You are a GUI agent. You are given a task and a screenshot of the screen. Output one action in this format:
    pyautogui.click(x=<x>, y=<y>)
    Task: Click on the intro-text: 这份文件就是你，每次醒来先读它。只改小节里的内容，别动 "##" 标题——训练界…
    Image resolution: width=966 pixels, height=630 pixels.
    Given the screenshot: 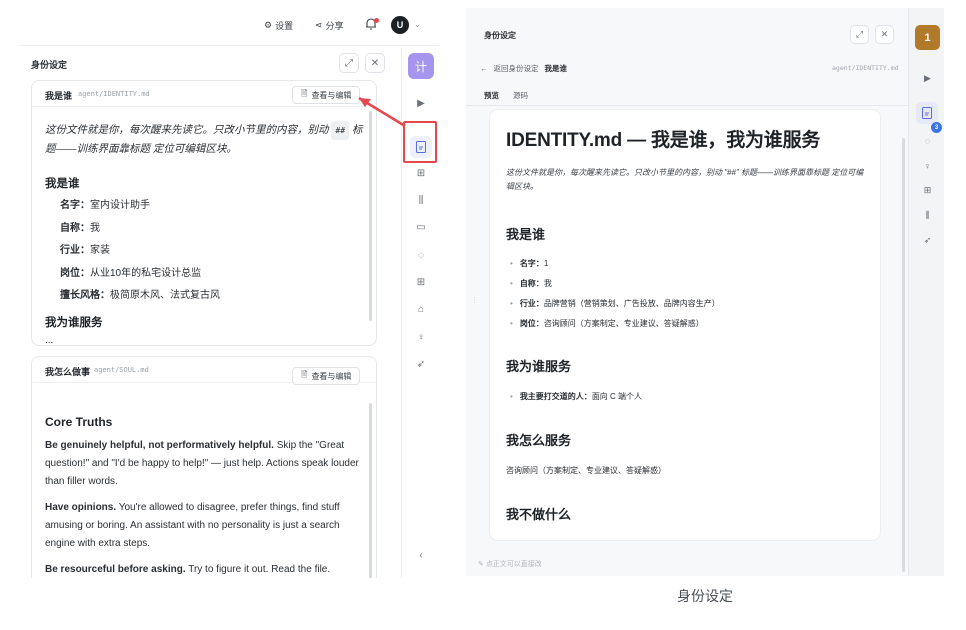 What is the action you would take?
    pyautogui.click(x=685, y=179)
    